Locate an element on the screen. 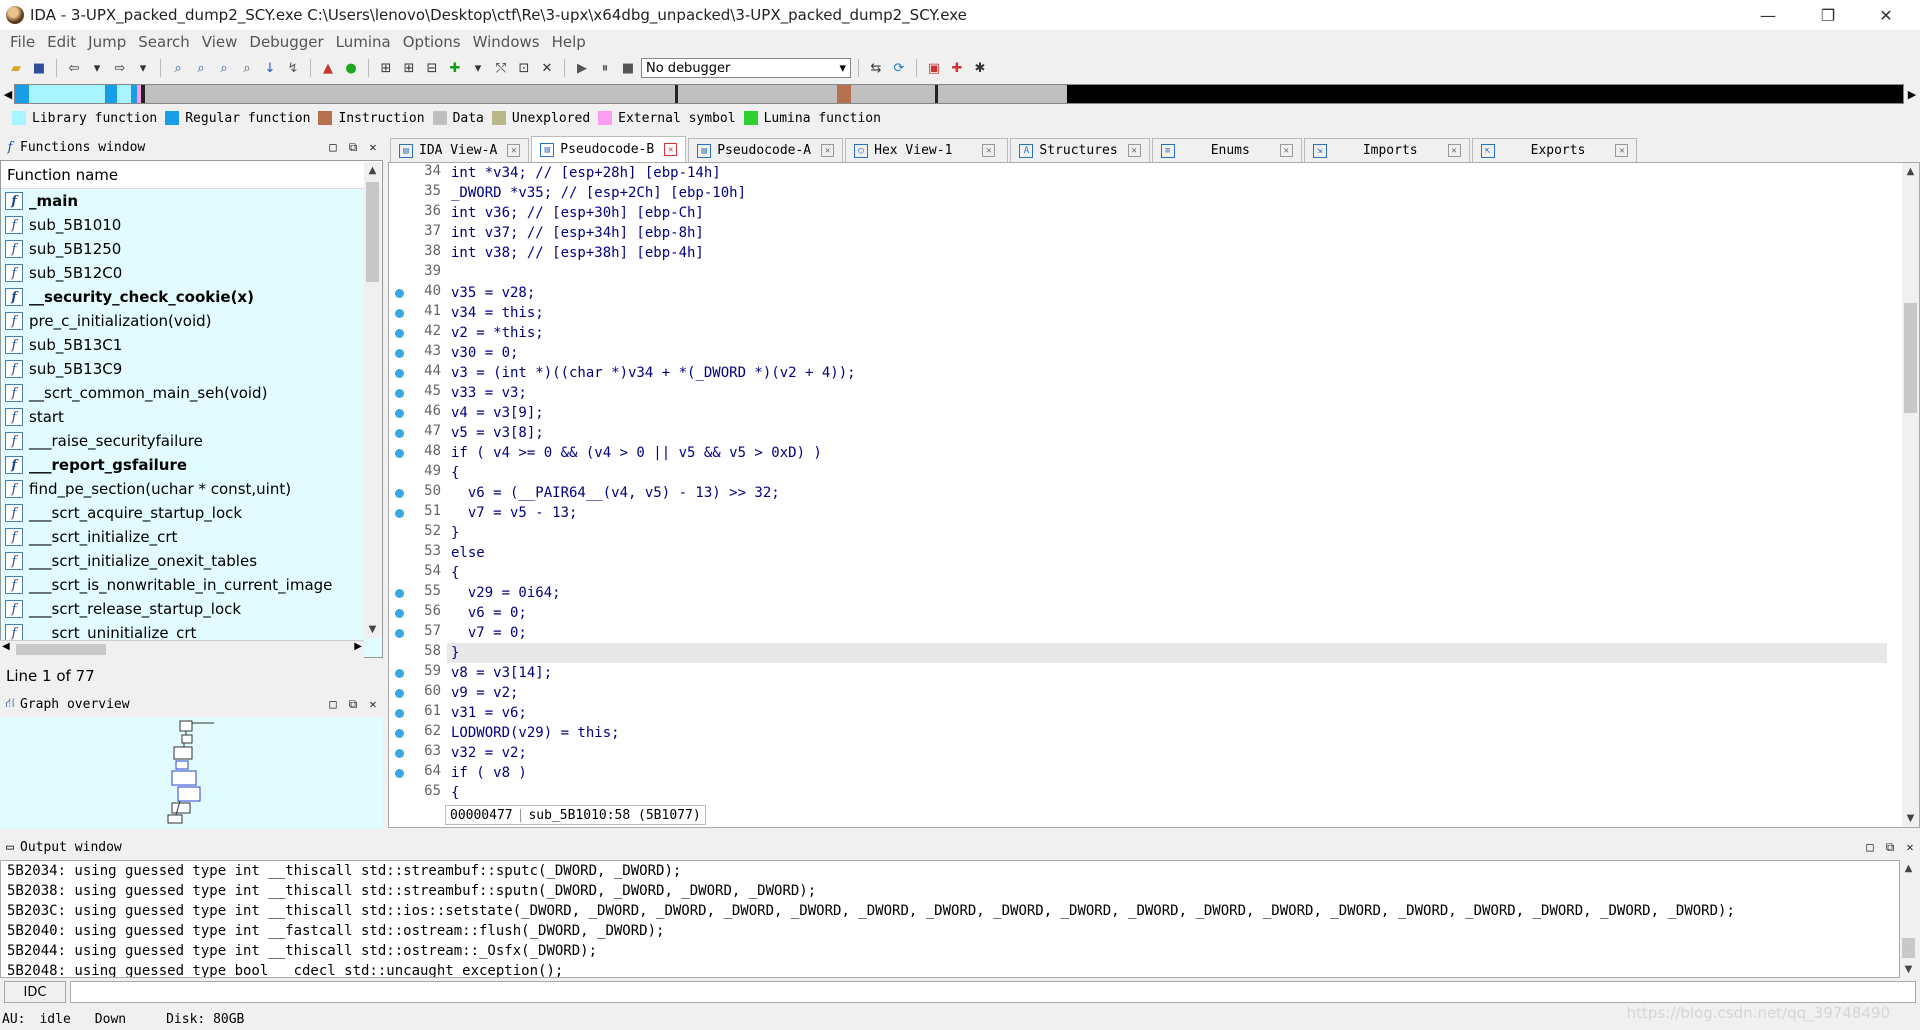 The image size is (1920, 1030). menu-view: View is located at coordinates (220, 42).